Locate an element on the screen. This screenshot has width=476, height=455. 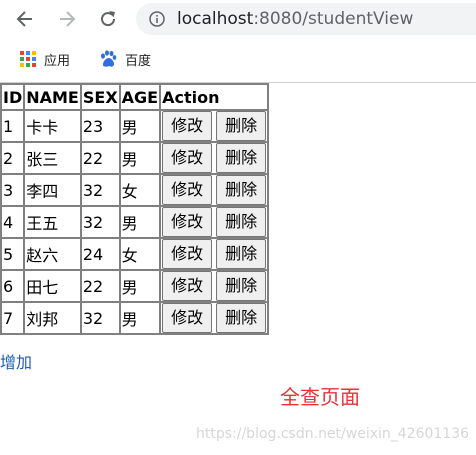
table-row: 2 张三 22 男 修改 删除 is located at coordinates (135, 158).